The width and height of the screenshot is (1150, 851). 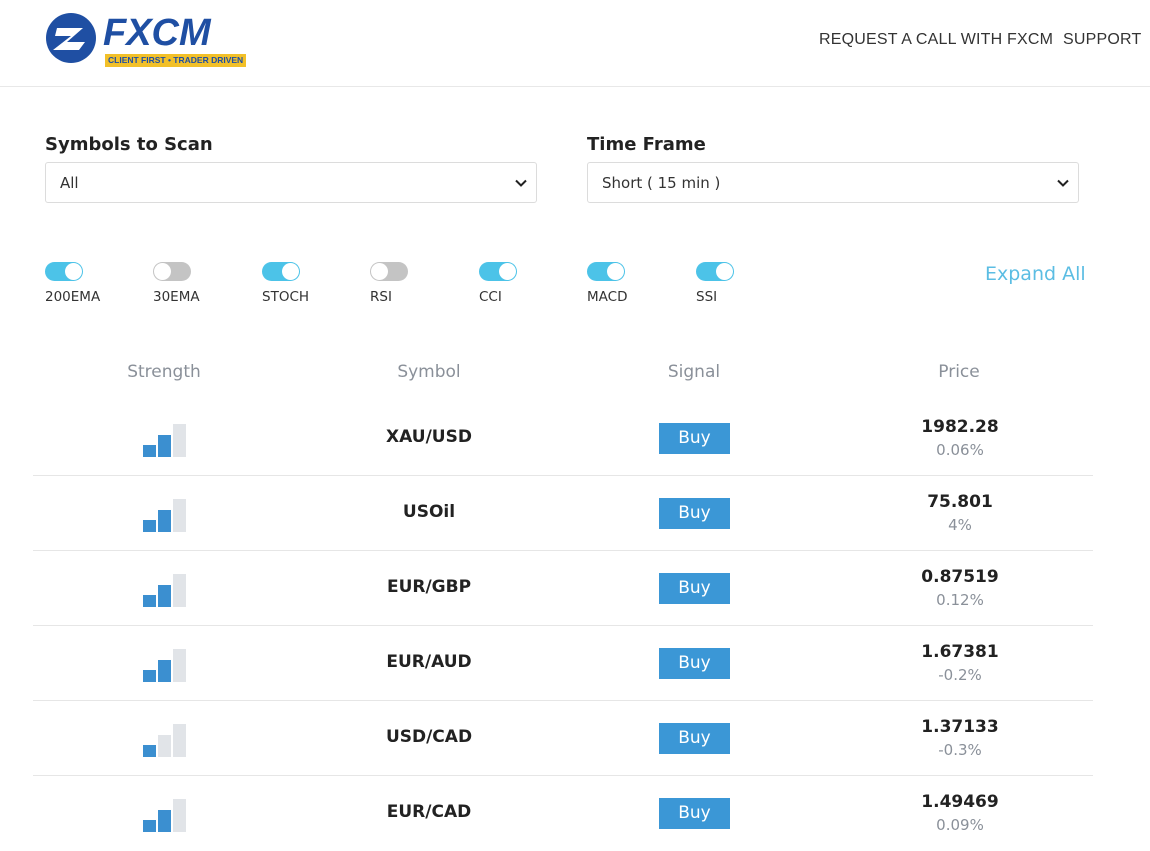 I want to click on logo-wordmark: FXCM, so click(x=157, y=33).